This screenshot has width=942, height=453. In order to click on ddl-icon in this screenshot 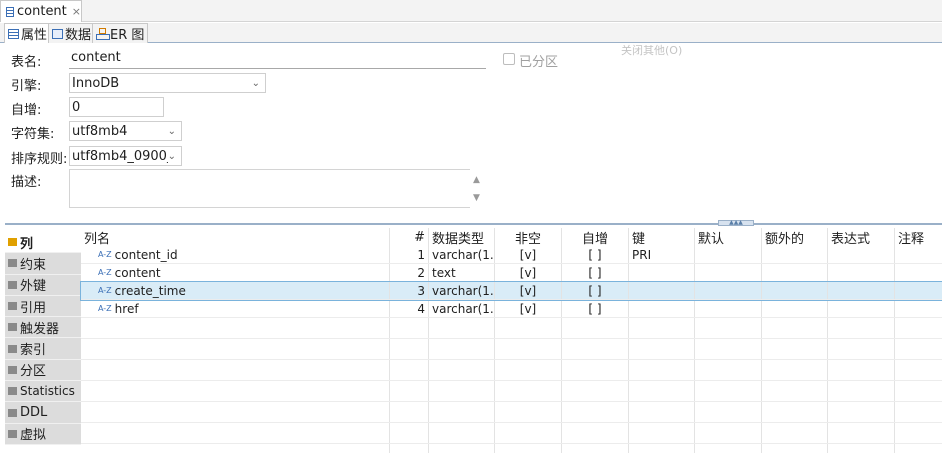, I will do `click(12, 412)`.